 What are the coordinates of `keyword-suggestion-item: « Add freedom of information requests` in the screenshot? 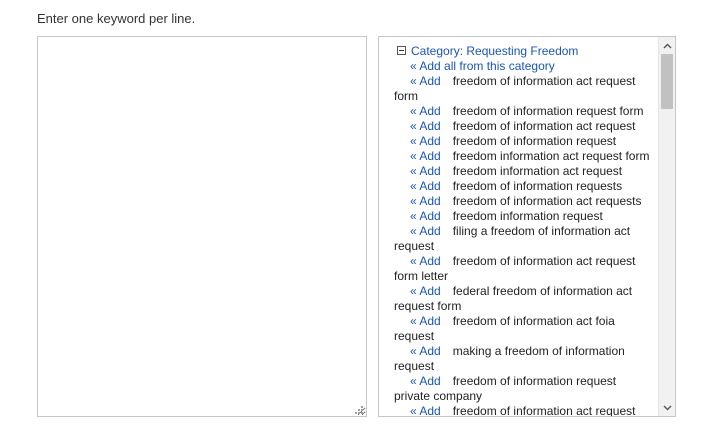 It's located at (519, 186).